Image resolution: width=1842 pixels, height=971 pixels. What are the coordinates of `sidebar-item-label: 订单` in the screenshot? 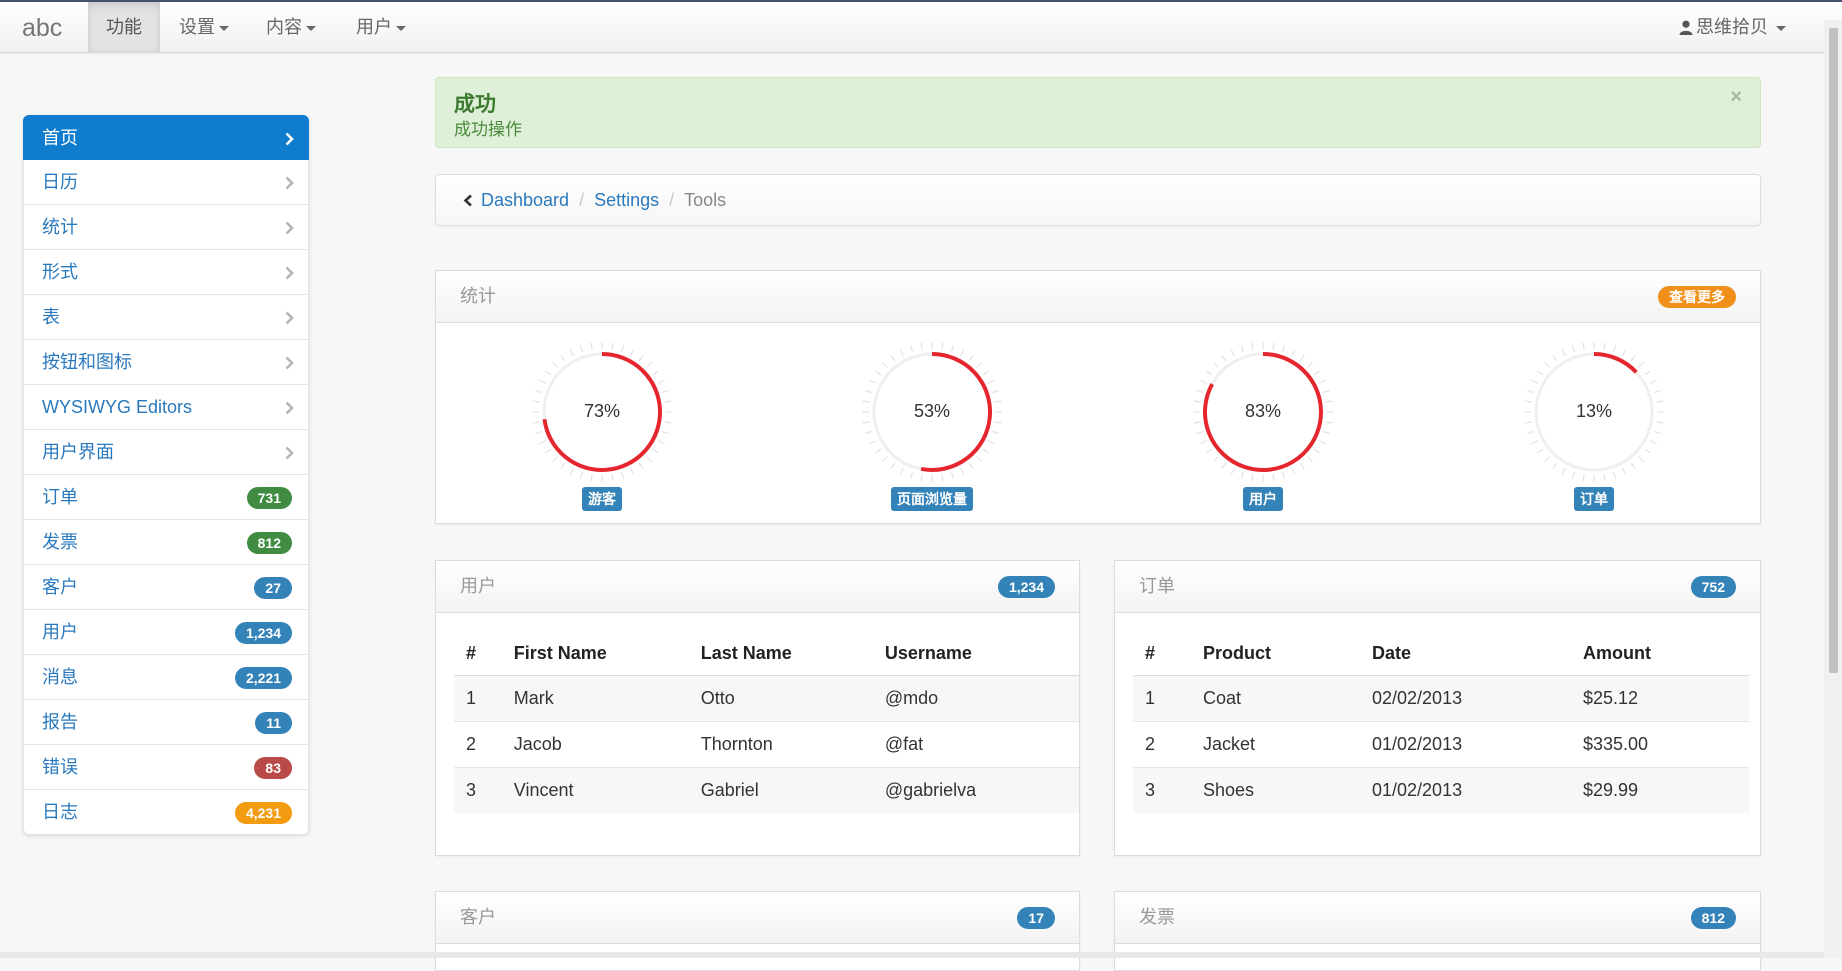 It's located at (60, 497).